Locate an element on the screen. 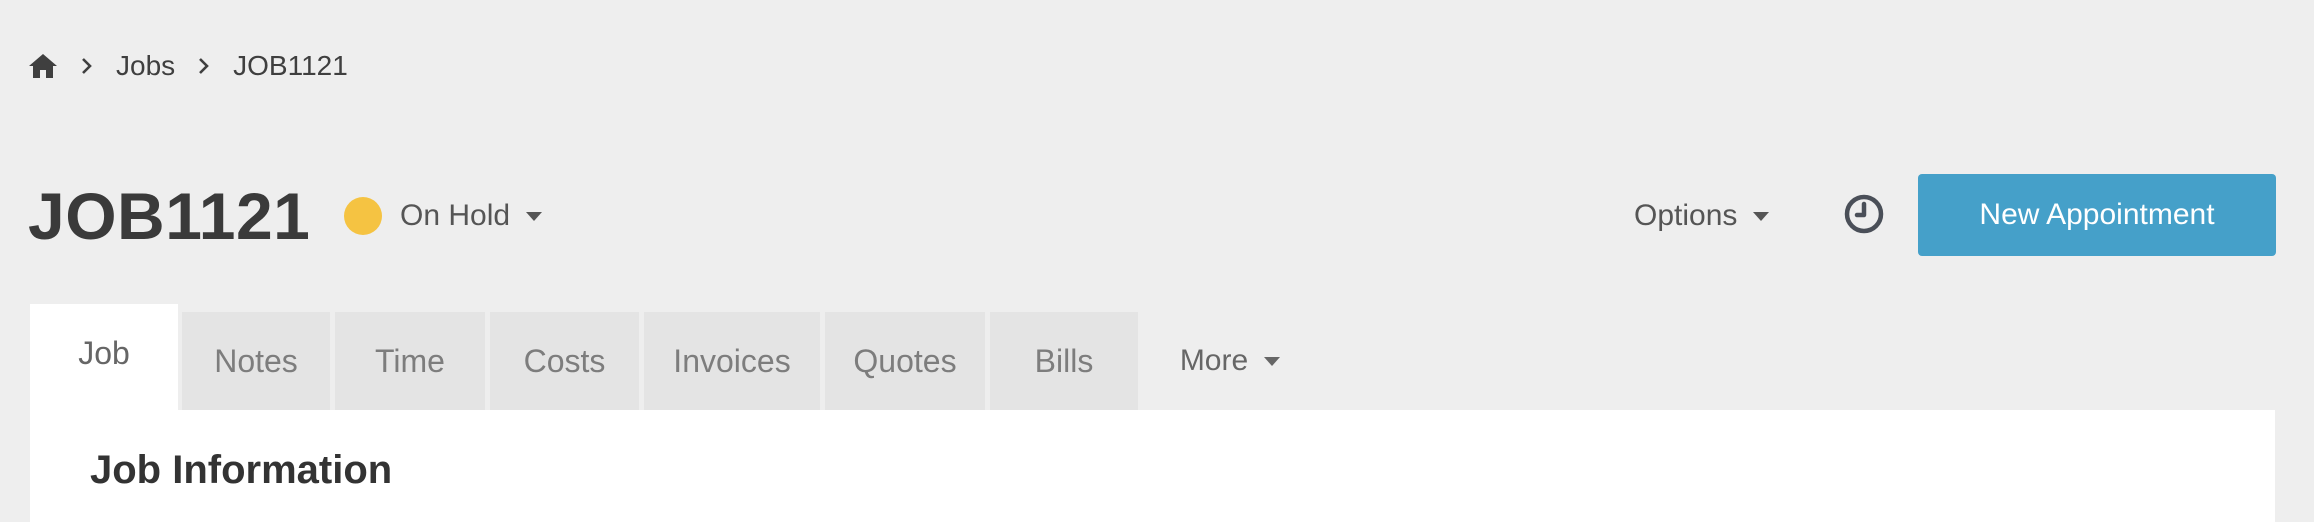  status-dropdown: On Hold is located at coordinates (443, 216).